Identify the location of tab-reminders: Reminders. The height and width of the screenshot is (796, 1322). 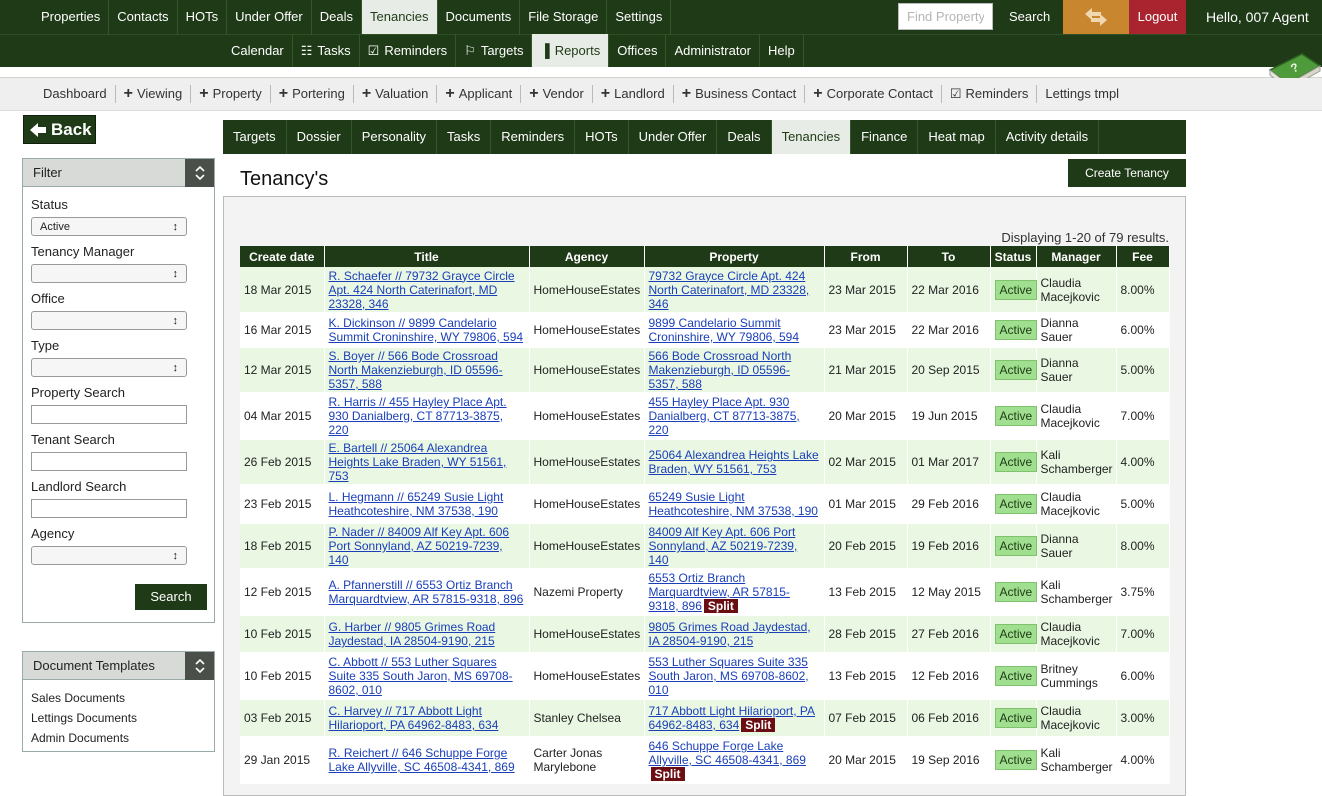
(533, 137).